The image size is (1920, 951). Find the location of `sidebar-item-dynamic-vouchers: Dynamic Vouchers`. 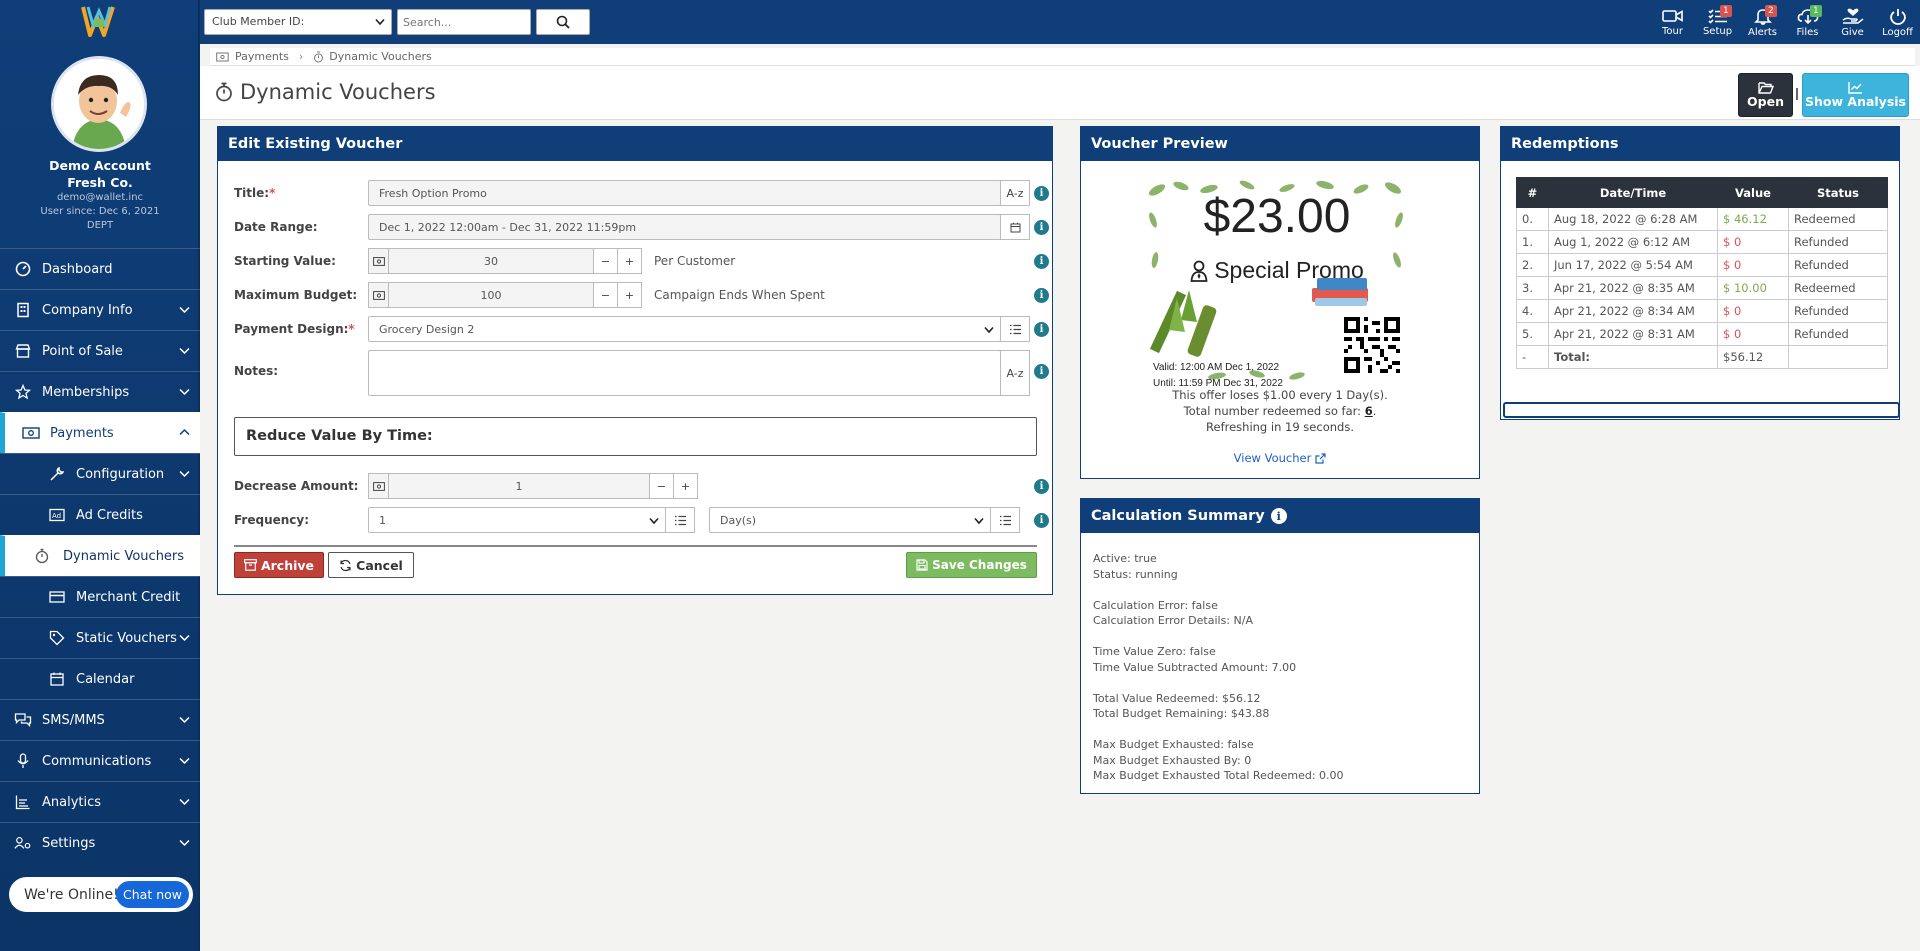

sidebar-item-dynamic-vouchers: Dynamic Vouchers is located at coordinates (100, 555).